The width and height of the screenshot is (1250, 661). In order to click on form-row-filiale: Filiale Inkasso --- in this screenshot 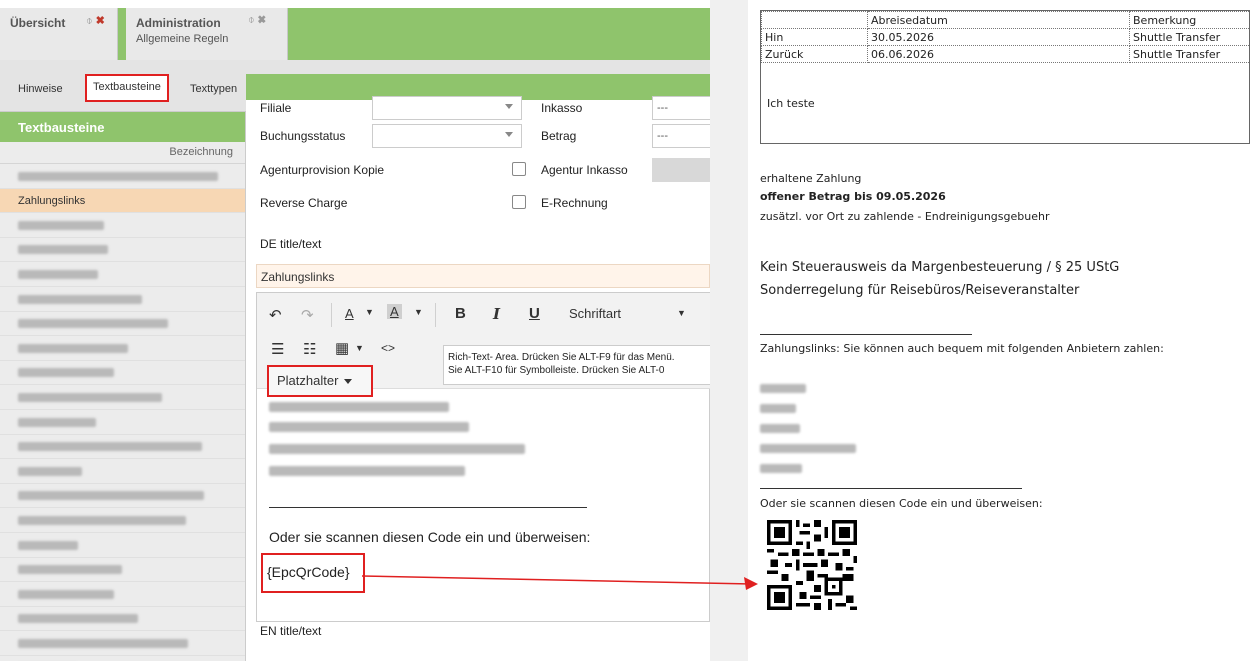, I will do `click(478, 109)`.